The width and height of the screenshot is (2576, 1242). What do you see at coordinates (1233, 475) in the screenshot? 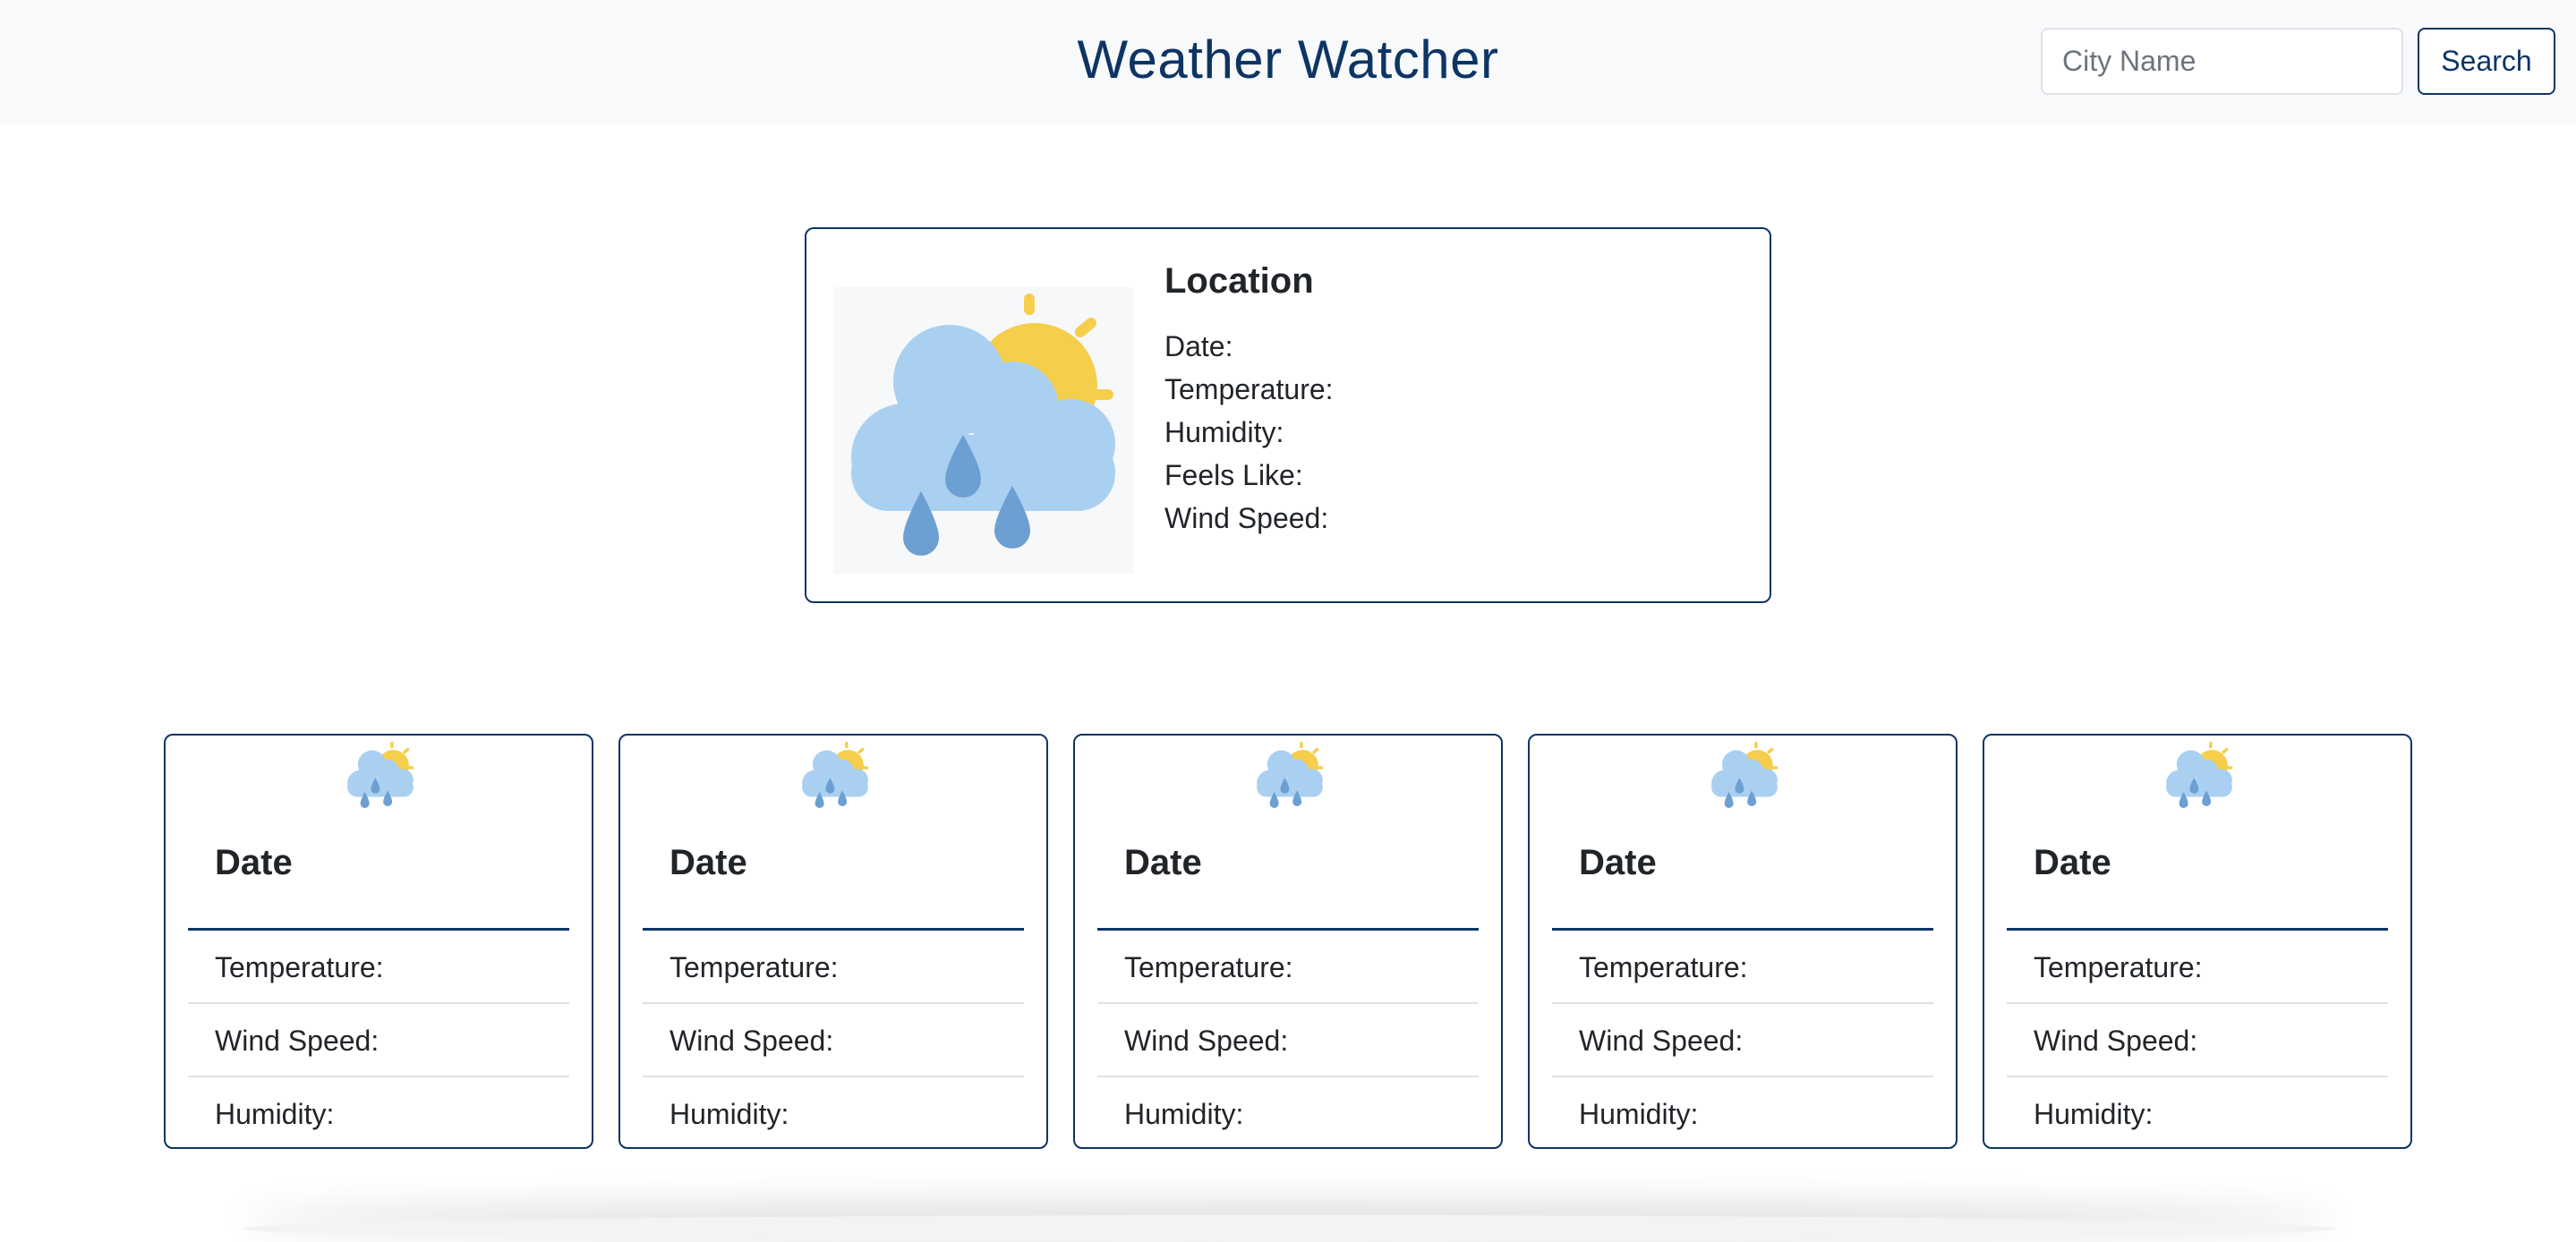
I see `current-feels-like: Feels Like:` at bounding box center [1233, 475].